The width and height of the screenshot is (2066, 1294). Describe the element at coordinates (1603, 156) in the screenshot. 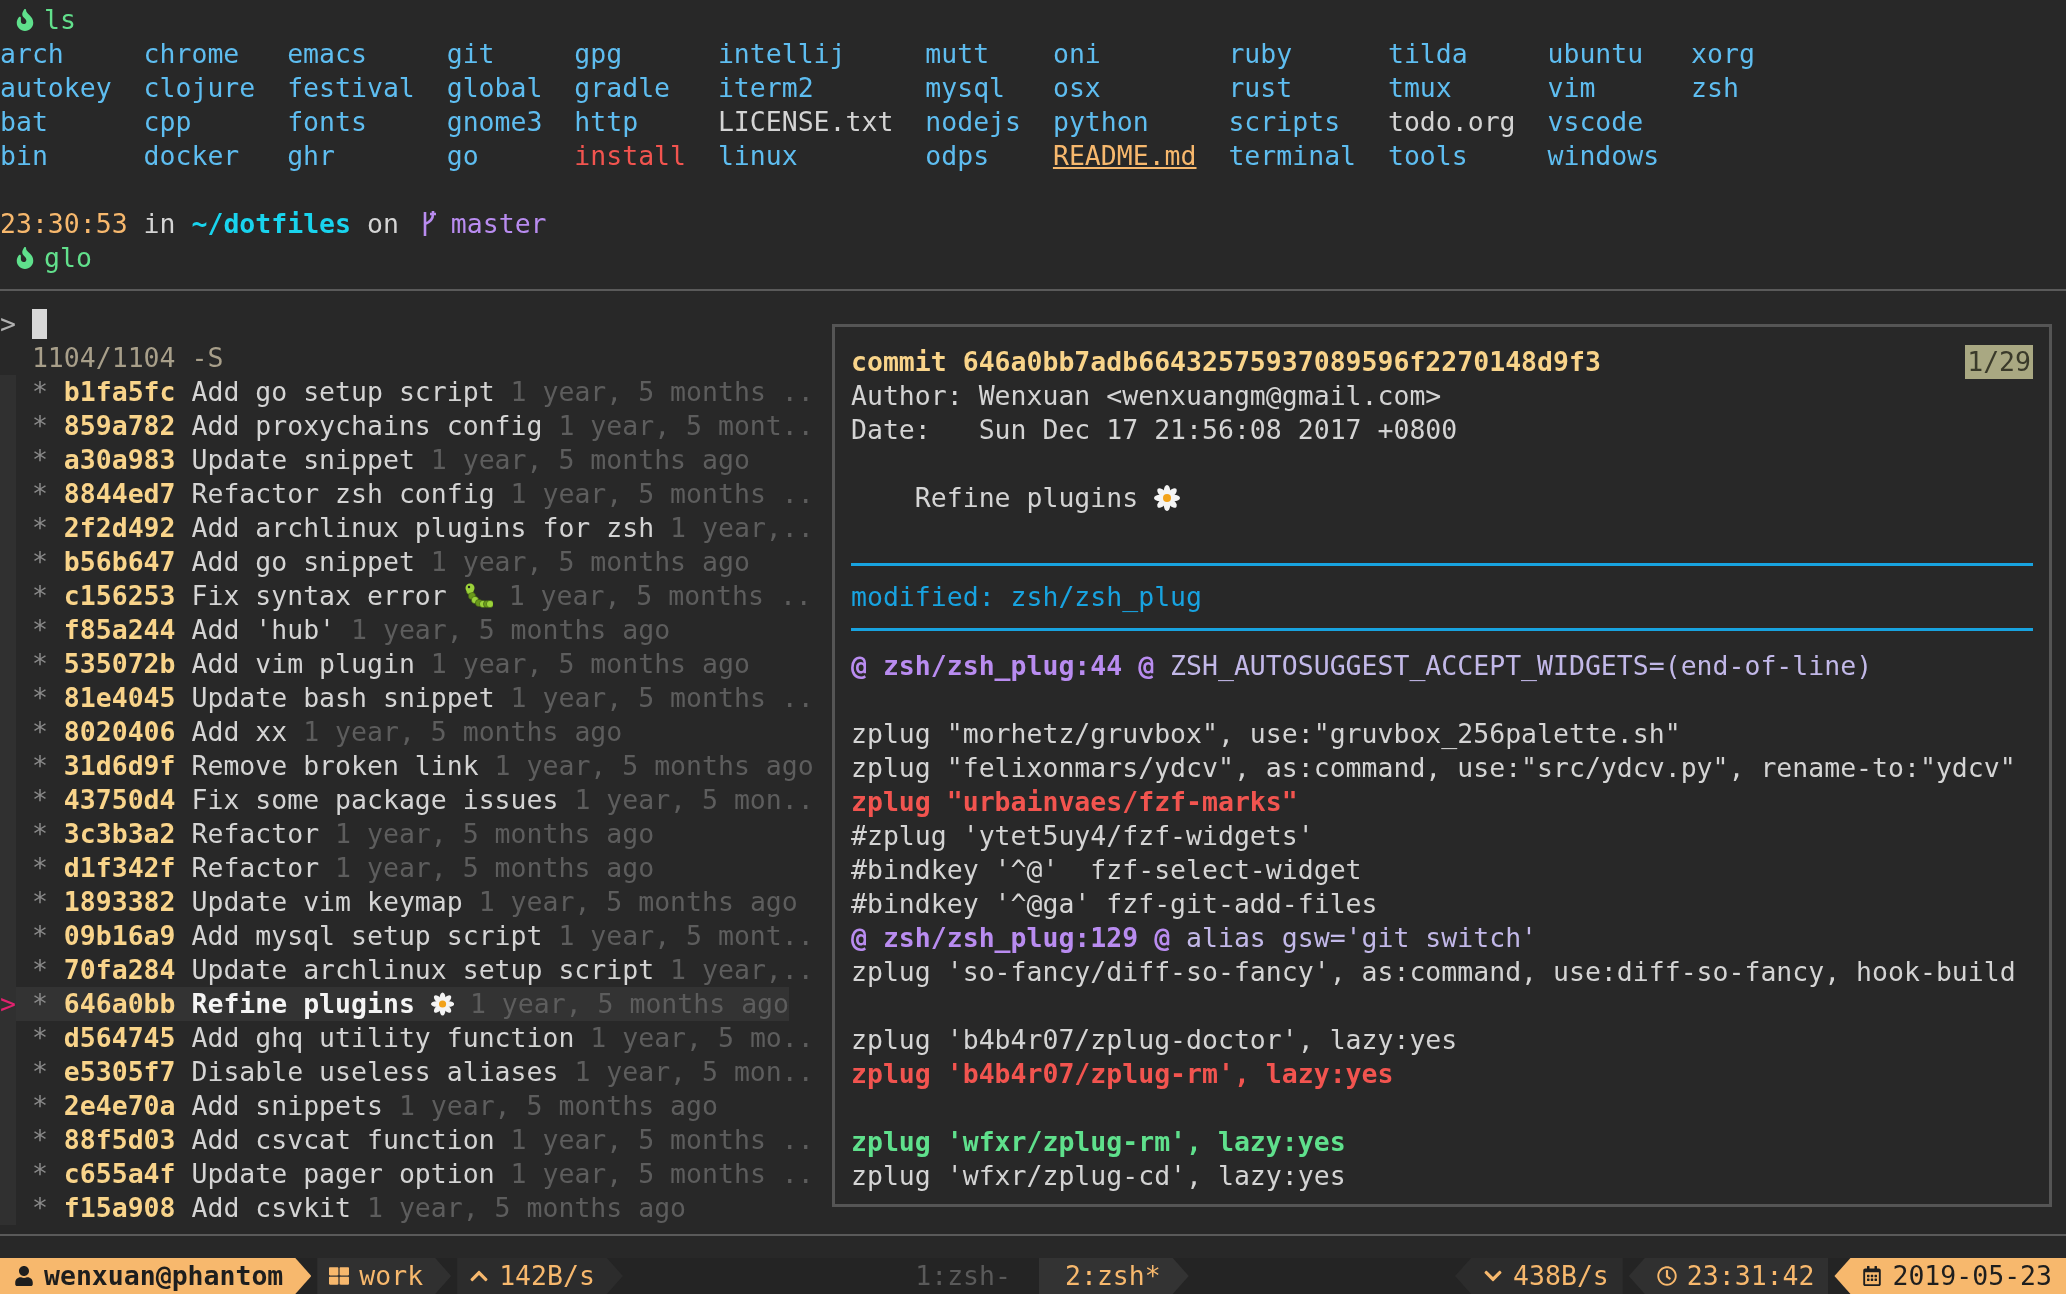

I see `file-name: windows` at that location.